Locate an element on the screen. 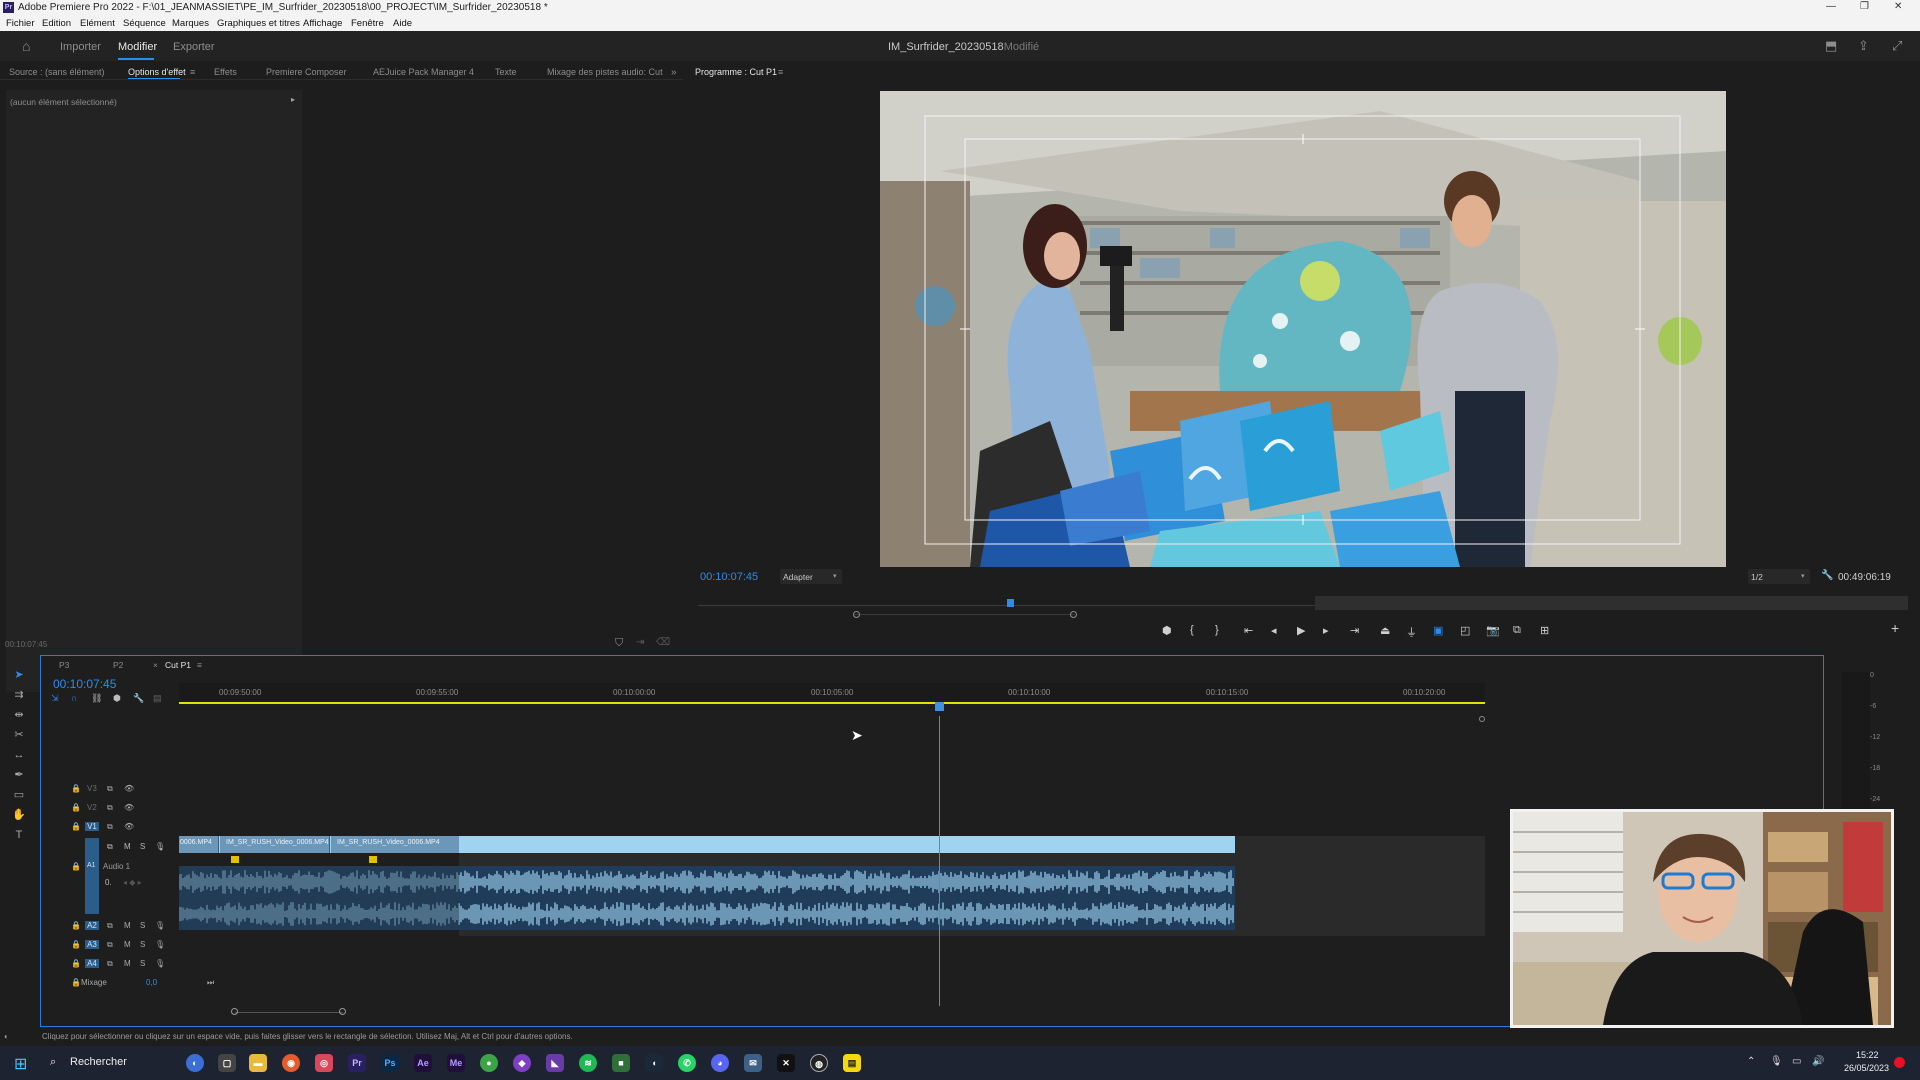 This screenshot has width=1920, height=1080. zoom-handle-left is located at coordinates (856, 614).